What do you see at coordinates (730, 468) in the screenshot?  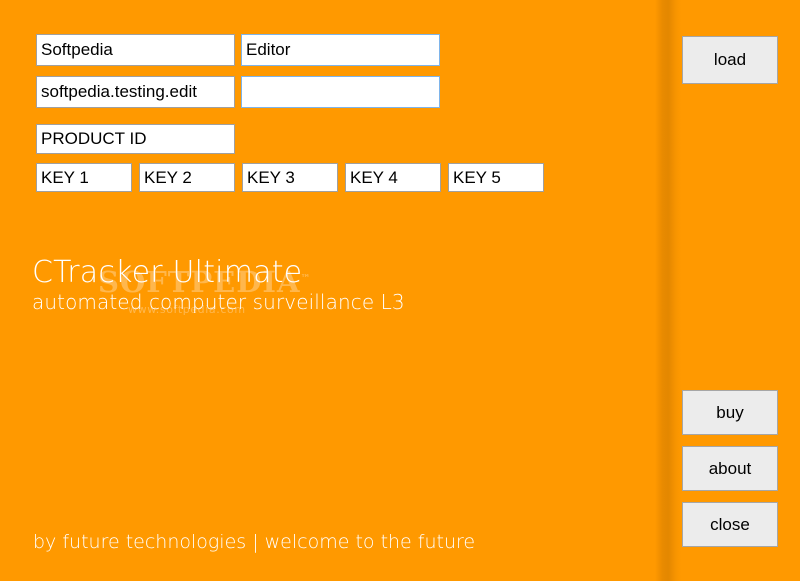 I see `about-button: about` at bounding box center [730, 468].